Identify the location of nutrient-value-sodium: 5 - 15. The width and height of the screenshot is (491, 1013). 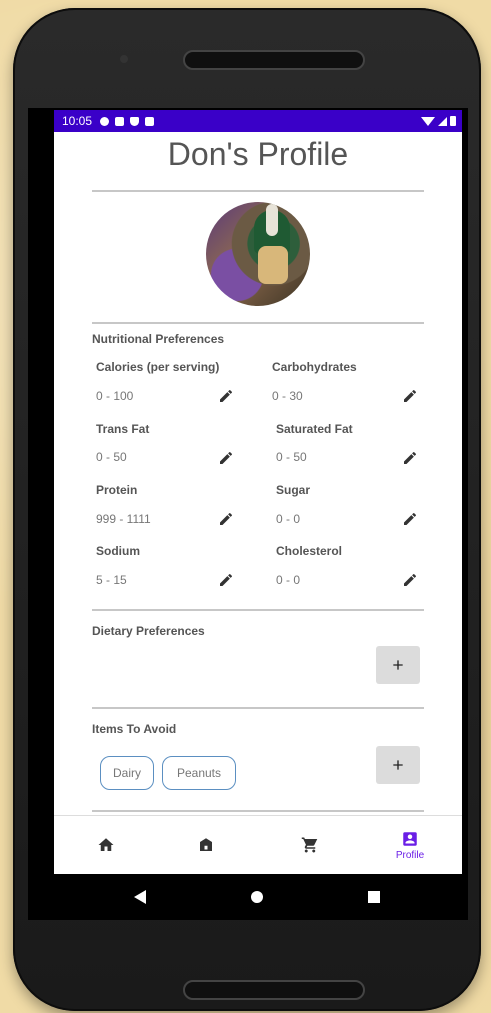
(111, 580).